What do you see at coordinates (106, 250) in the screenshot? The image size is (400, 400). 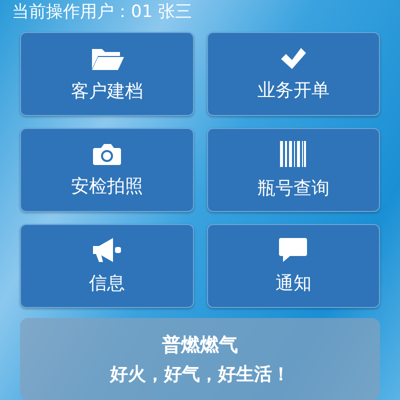 I see `megaphone-icon` at bounding box center [106, 250].